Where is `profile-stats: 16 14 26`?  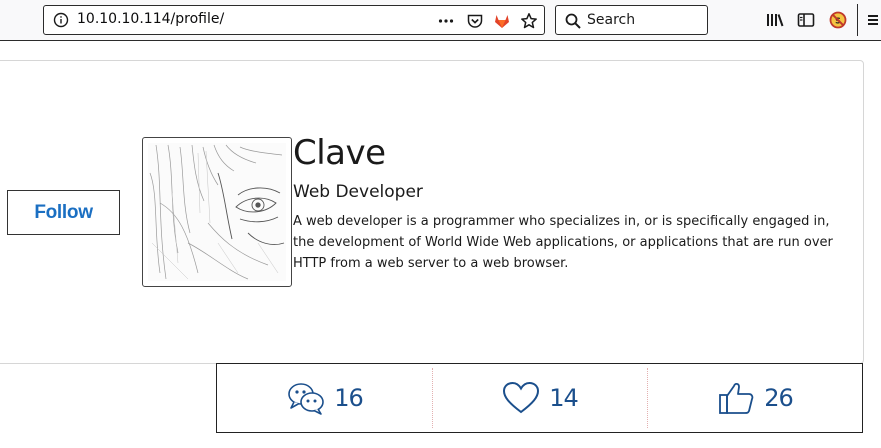
profile-stats: 16 14 26 is located at coordinates (539, 398).